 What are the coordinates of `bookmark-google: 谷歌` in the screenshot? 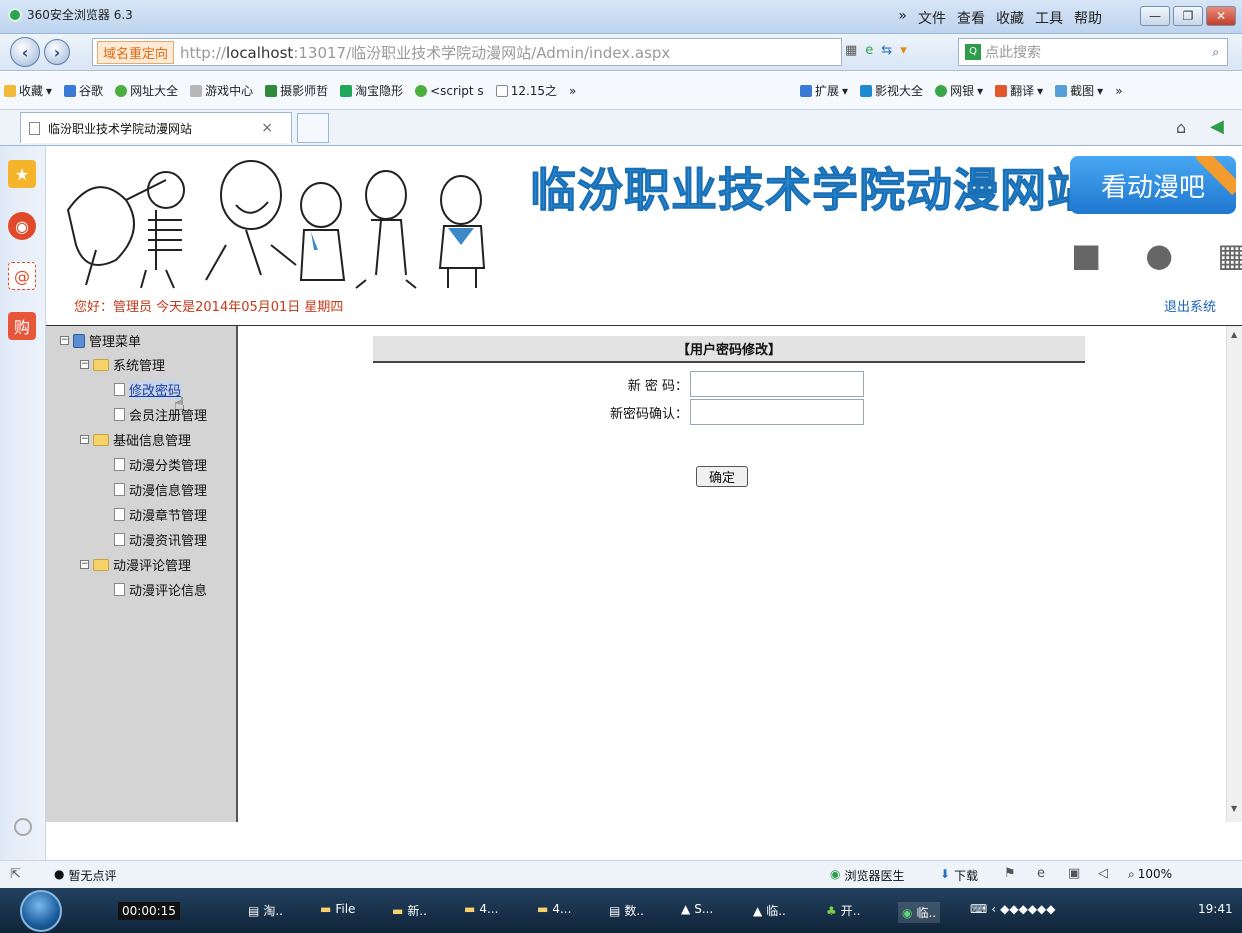 It's located at (83, 90).